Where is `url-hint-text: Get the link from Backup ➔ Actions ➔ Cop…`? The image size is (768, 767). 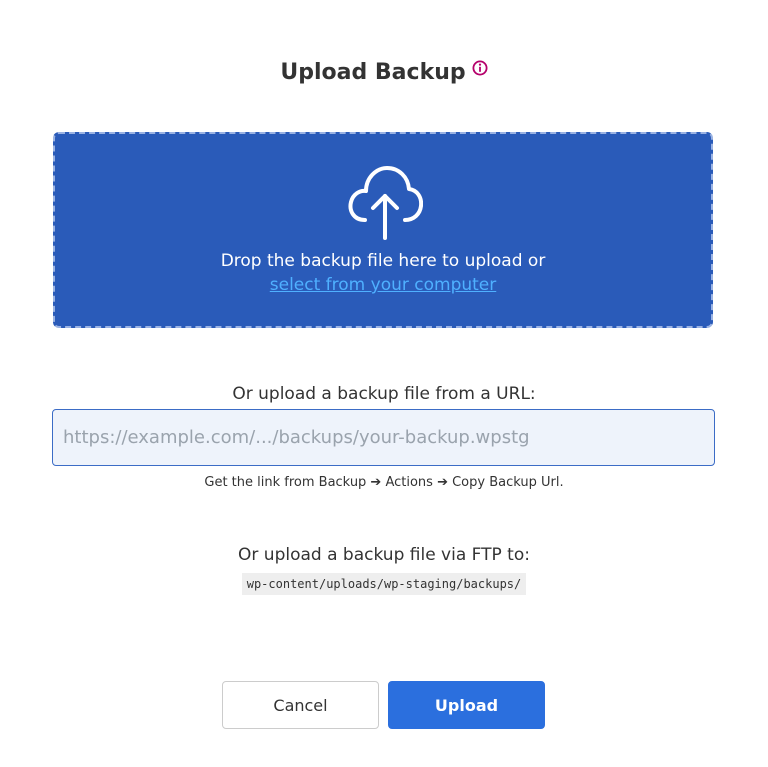 url-hint-text: Get the link from Backup ➔ Actions ➔ Cop… is located at coordinates (384, 482).